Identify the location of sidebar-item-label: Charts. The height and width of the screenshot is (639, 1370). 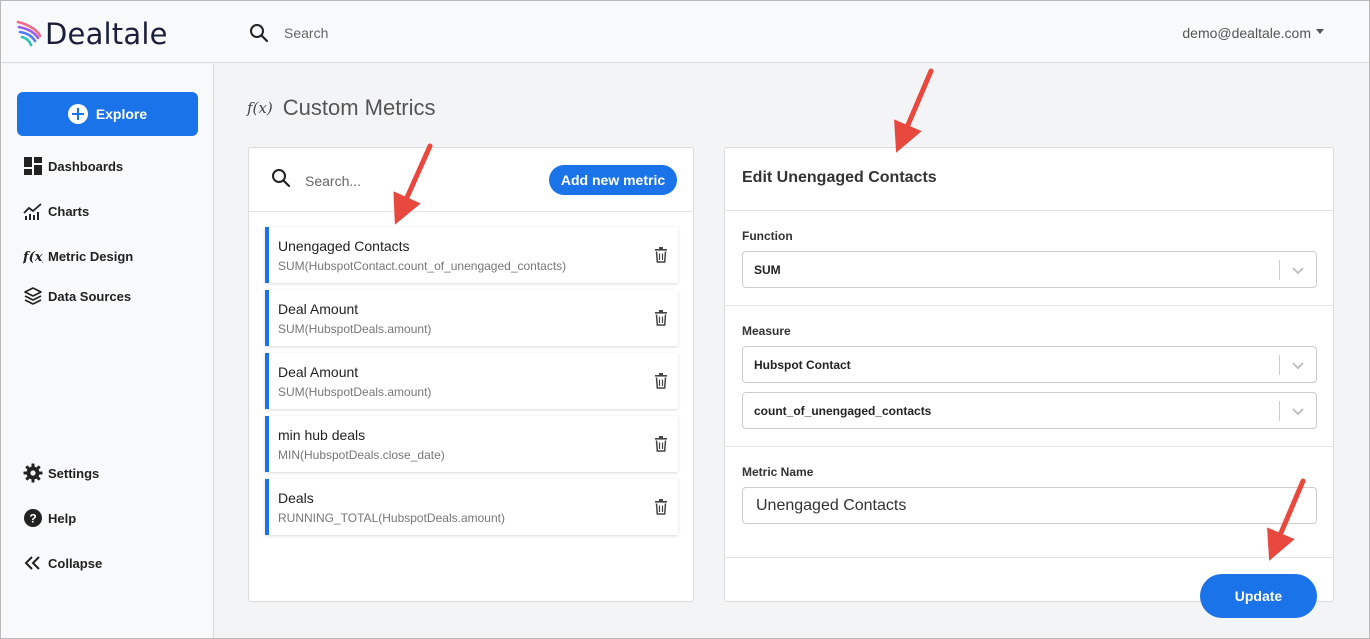
(69, 211).